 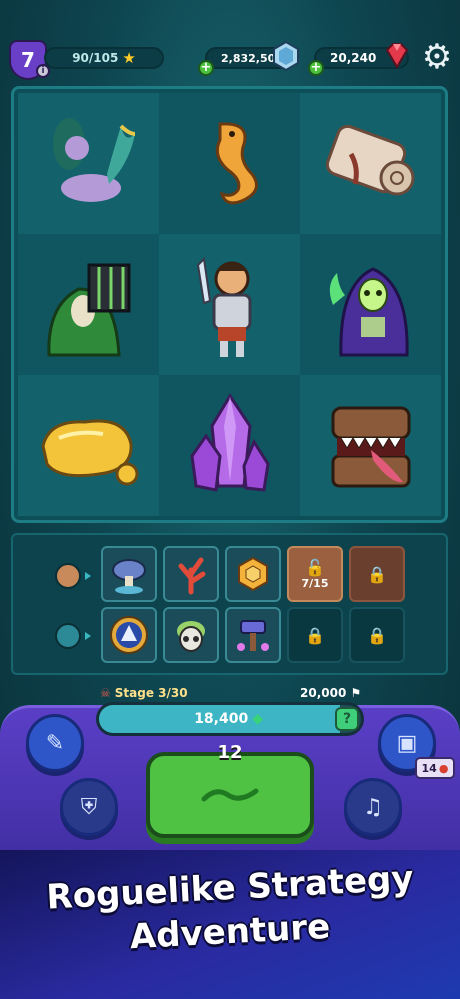 What do you see at coordinates (229, 442) in the screenshot?
I see `purple-crystal-icon` at bounding box center [229, 442].